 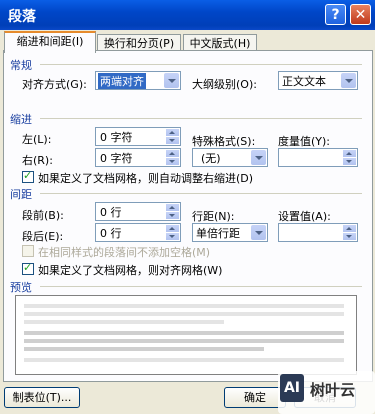 I want to click on line-spacing-select: 单倍行距, so click(x=230, y=232).